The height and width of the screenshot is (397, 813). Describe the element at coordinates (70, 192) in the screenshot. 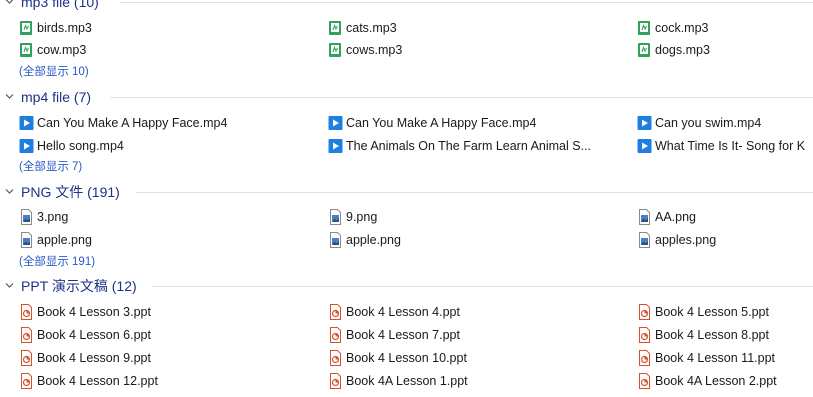

I see `group-title: PNG 文件 (191)` at that location.